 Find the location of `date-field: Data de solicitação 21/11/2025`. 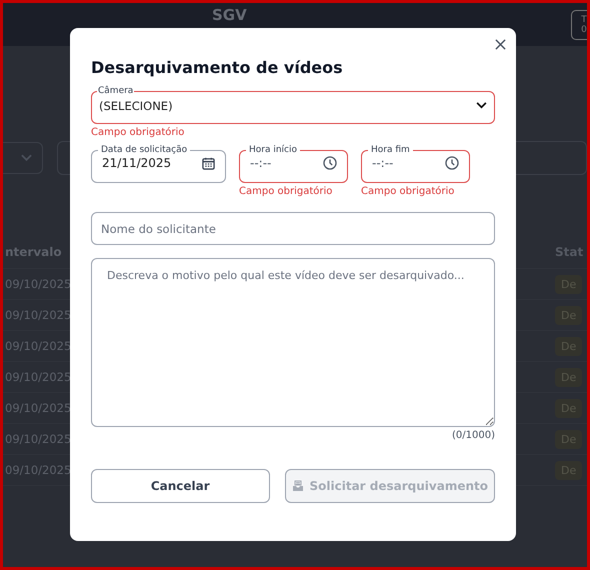

date-field: Data de solicitação 21/11/2025 is located at coordinates (158, 164).